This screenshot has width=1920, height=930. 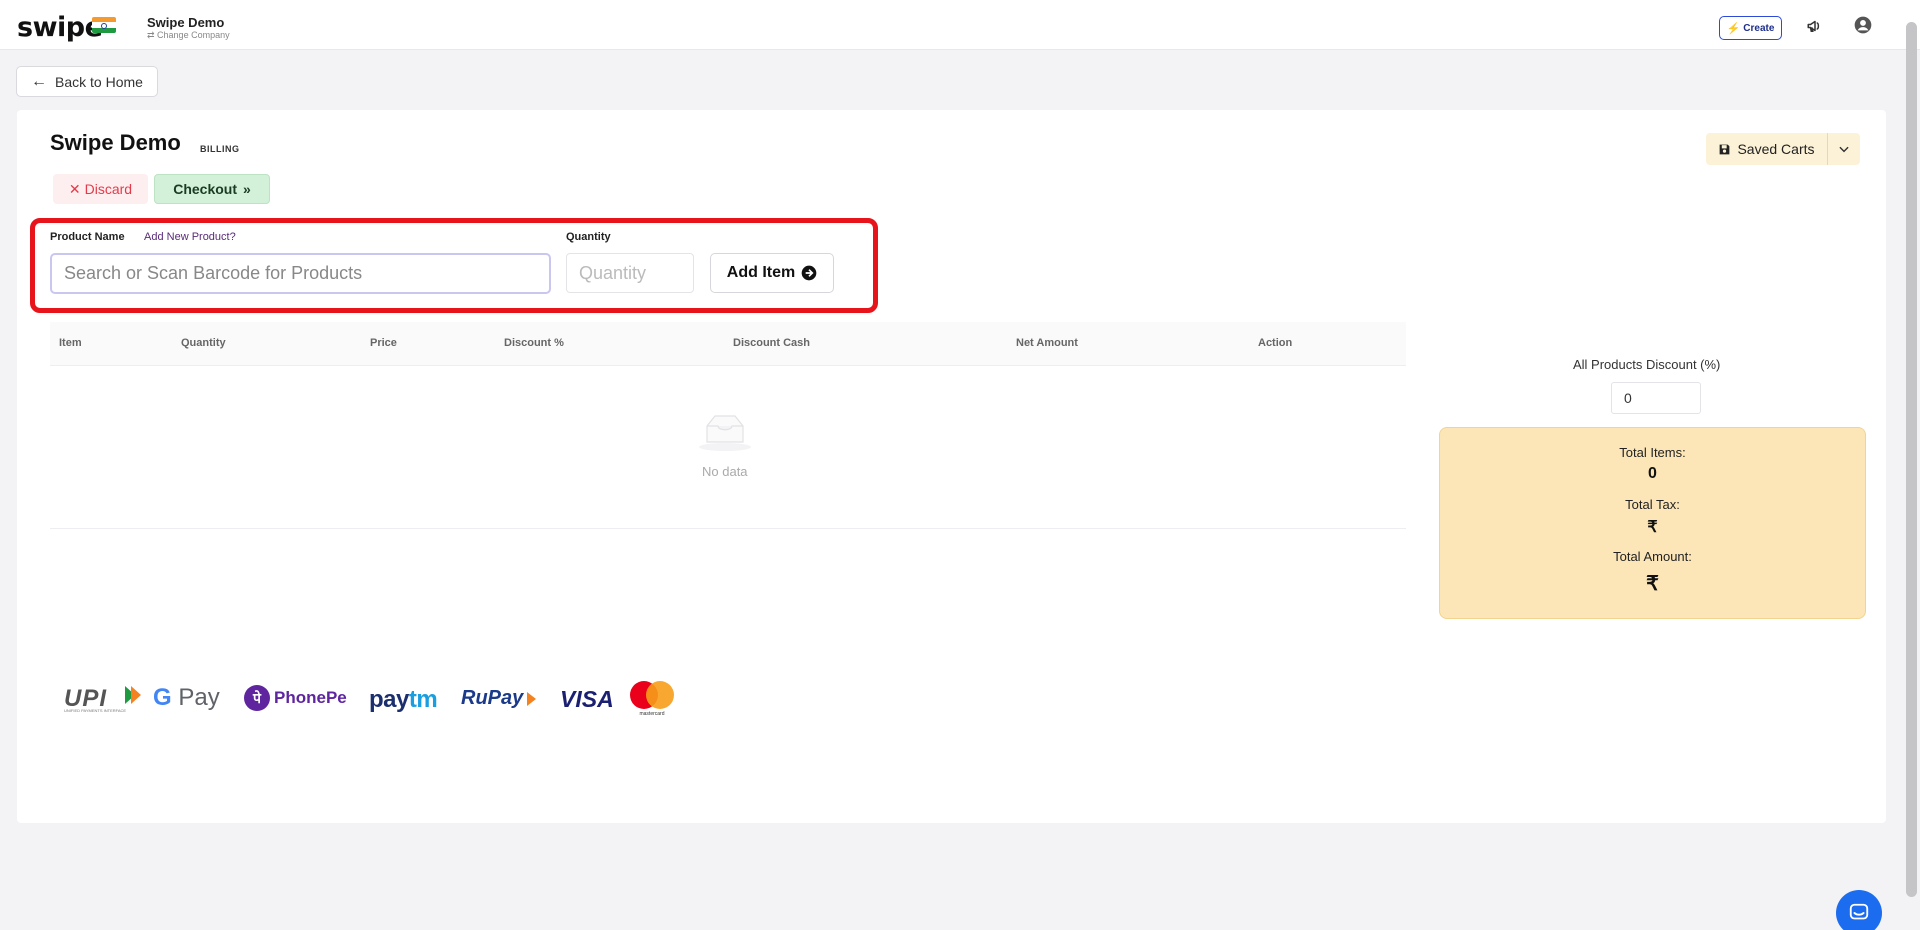 What do you see at coordinates (310, 697) in the screenshot?
I see `phonepe-logo: PhonePe` at bounding box center [310, 697].